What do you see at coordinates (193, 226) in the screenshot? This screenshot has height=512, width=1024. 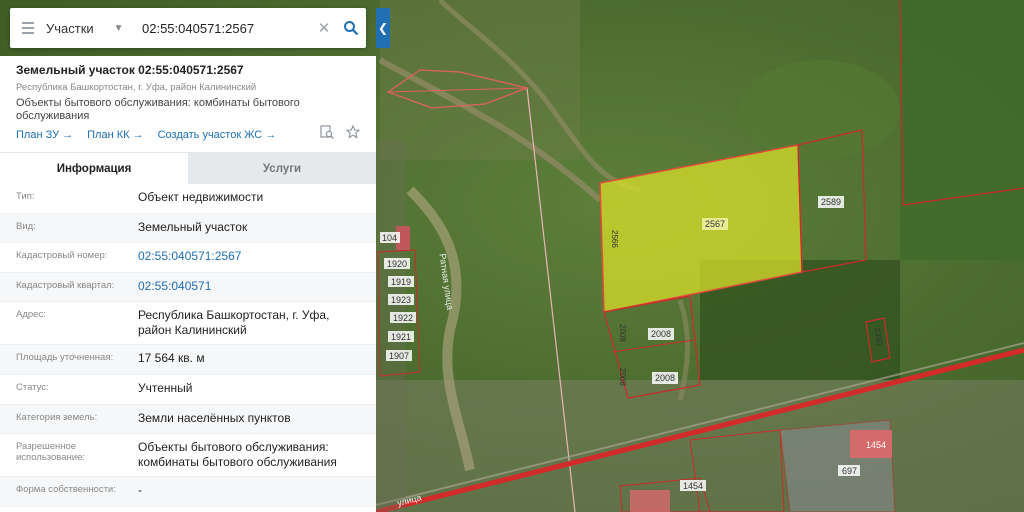 I see `attribute-value: Земельный участок` at bounding box center [193, 226].